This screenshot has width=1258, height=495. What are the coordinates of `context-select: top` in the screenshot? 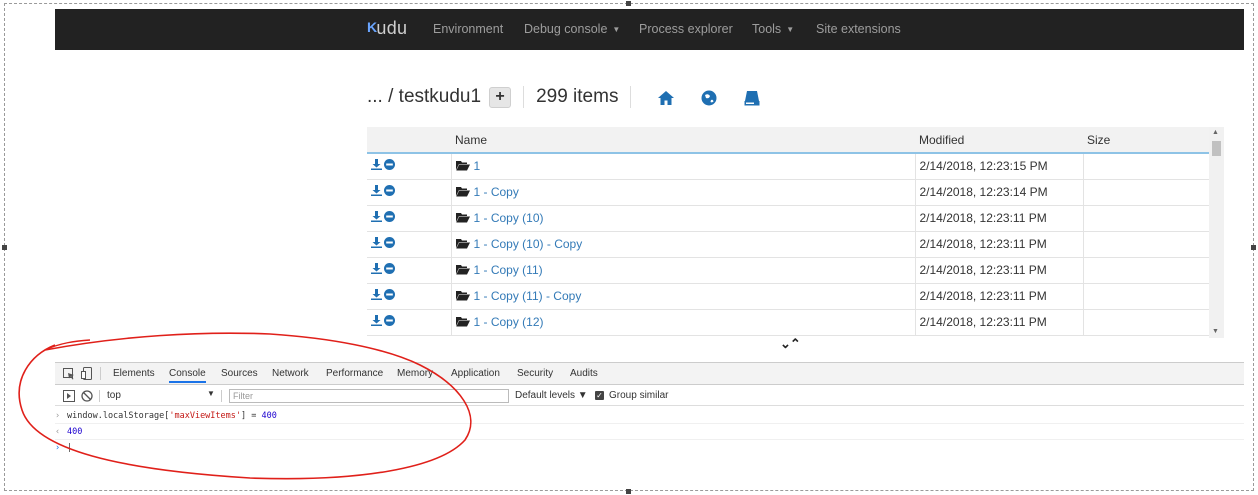 It's located at (114, 395).